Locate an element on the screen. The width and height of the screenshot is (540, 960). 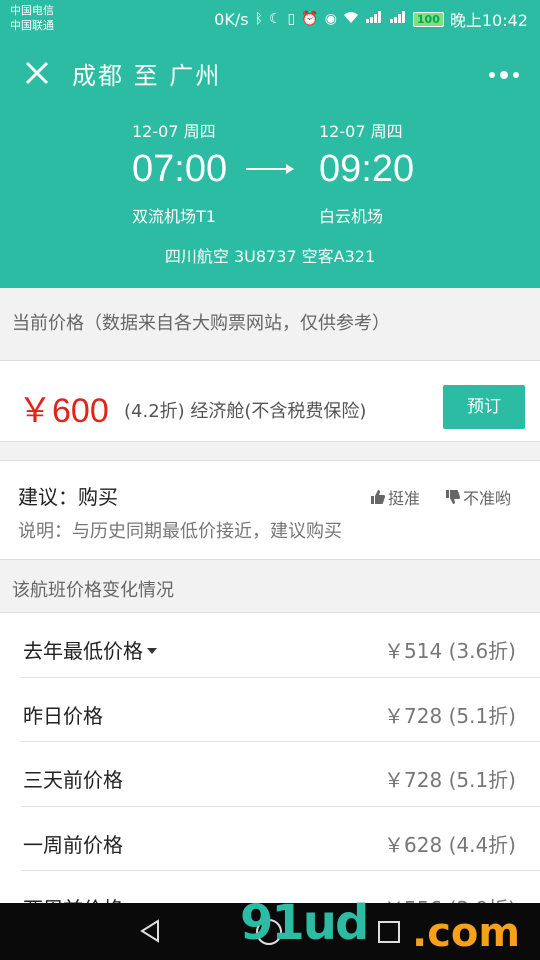
thumbs-up-icon is located at coordinates (378, 497).